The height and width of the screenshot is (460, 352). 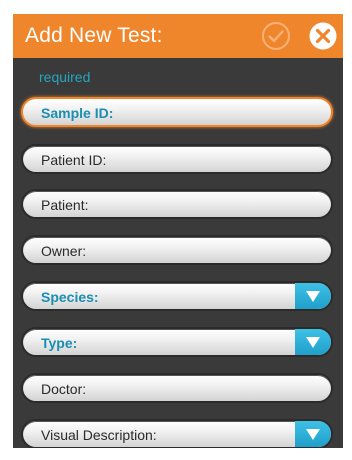 What do you see at coordinates (65, 205) in the screenshot?
I see `field-label: Patient:` at bounding box center [65, 205].